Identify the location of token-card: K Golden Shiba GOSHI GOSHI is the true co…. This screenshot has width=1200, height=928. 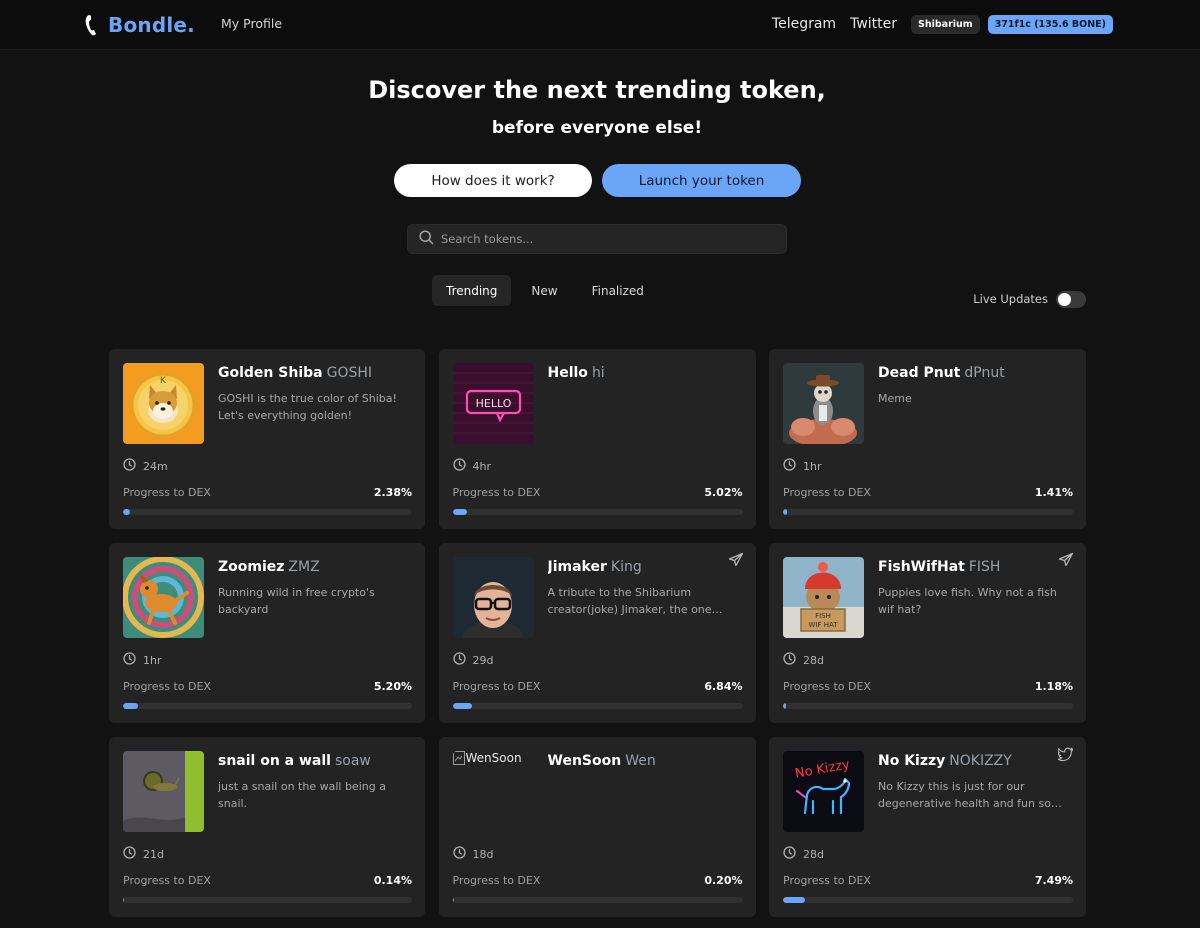
(267, 439).